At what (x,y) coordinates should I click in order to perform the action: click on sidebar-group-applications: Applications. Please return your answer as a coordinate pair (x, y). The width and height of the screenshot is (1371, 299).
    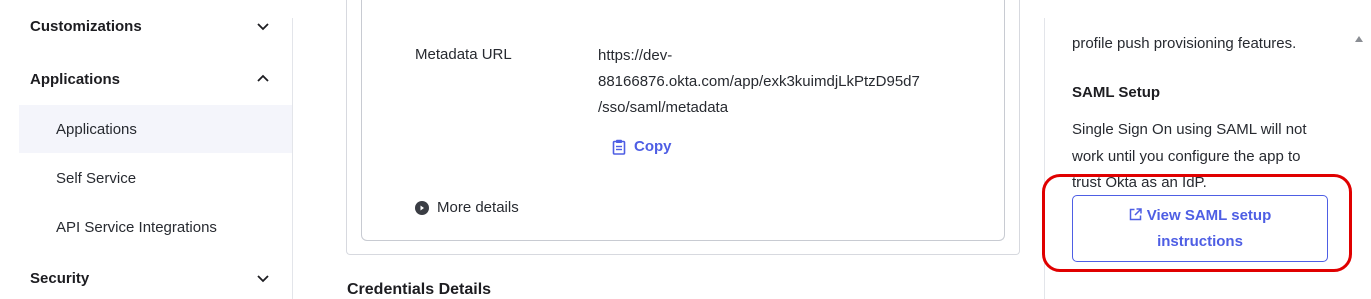
    Looking at the image, I should click on (150, 79).